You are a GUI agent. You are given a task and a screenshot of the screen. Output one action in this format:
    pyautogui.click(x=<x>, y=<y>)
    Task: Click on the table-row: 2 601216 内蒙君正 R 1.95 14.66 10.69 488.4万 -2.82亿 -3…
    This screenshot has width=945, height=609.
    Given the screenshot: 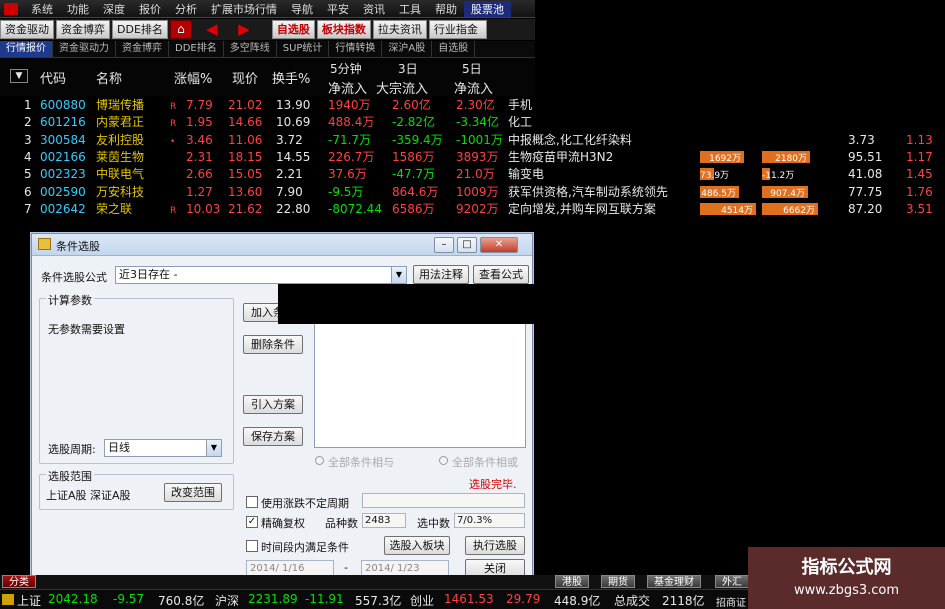 What is the action you would take?
    pyautogui.click(x=472, y=122)
    